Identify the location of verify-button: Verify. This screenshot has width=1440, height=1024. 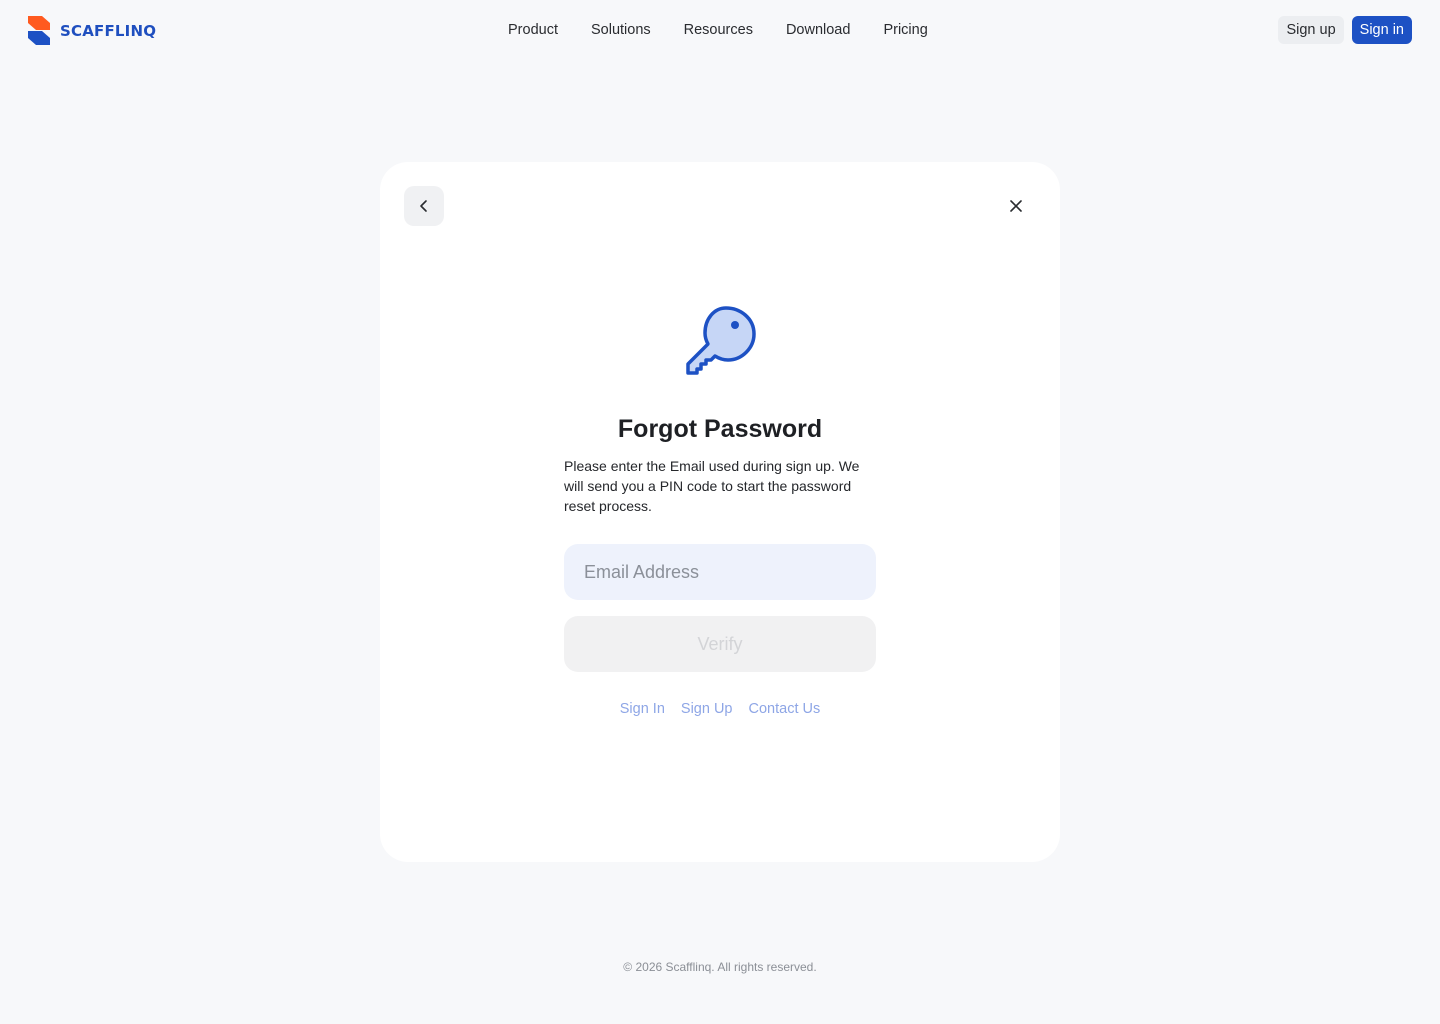
(720, 644).